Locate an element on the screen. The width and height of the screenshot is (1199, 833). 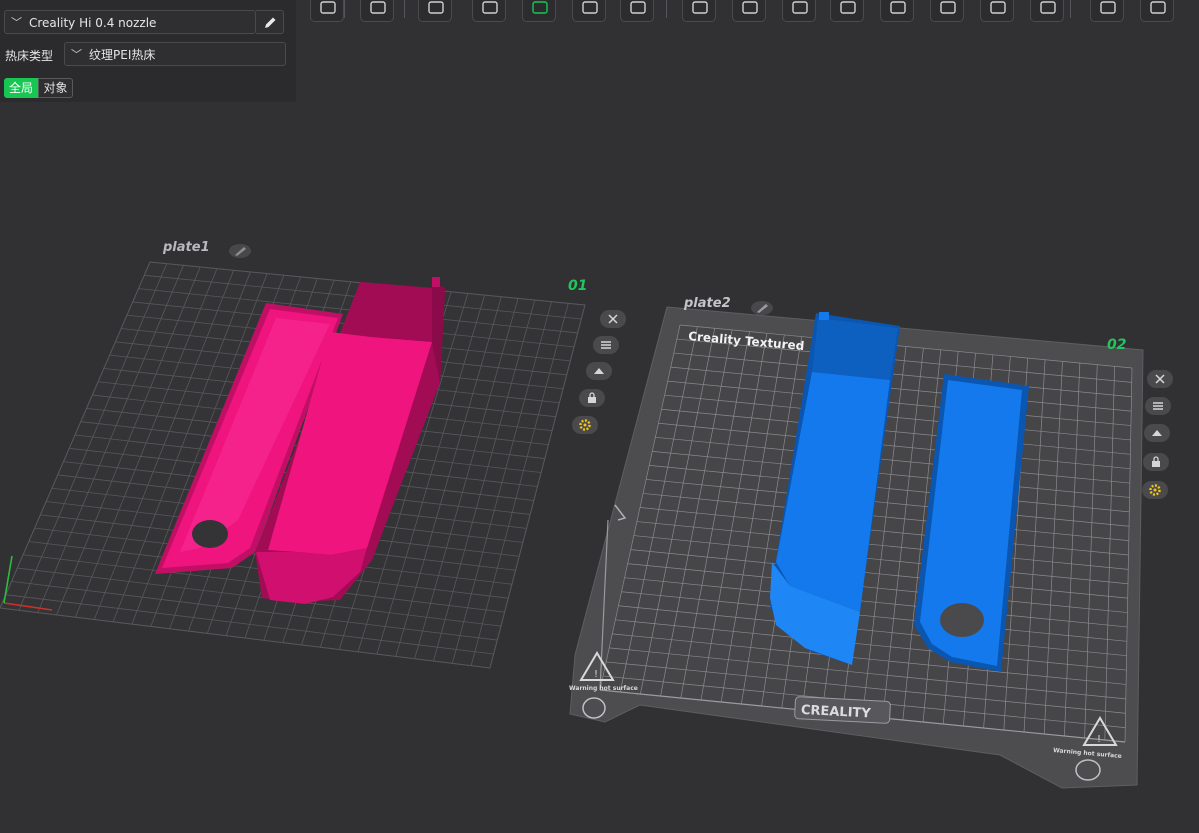
layer-button is located at coordinates (847, 11).